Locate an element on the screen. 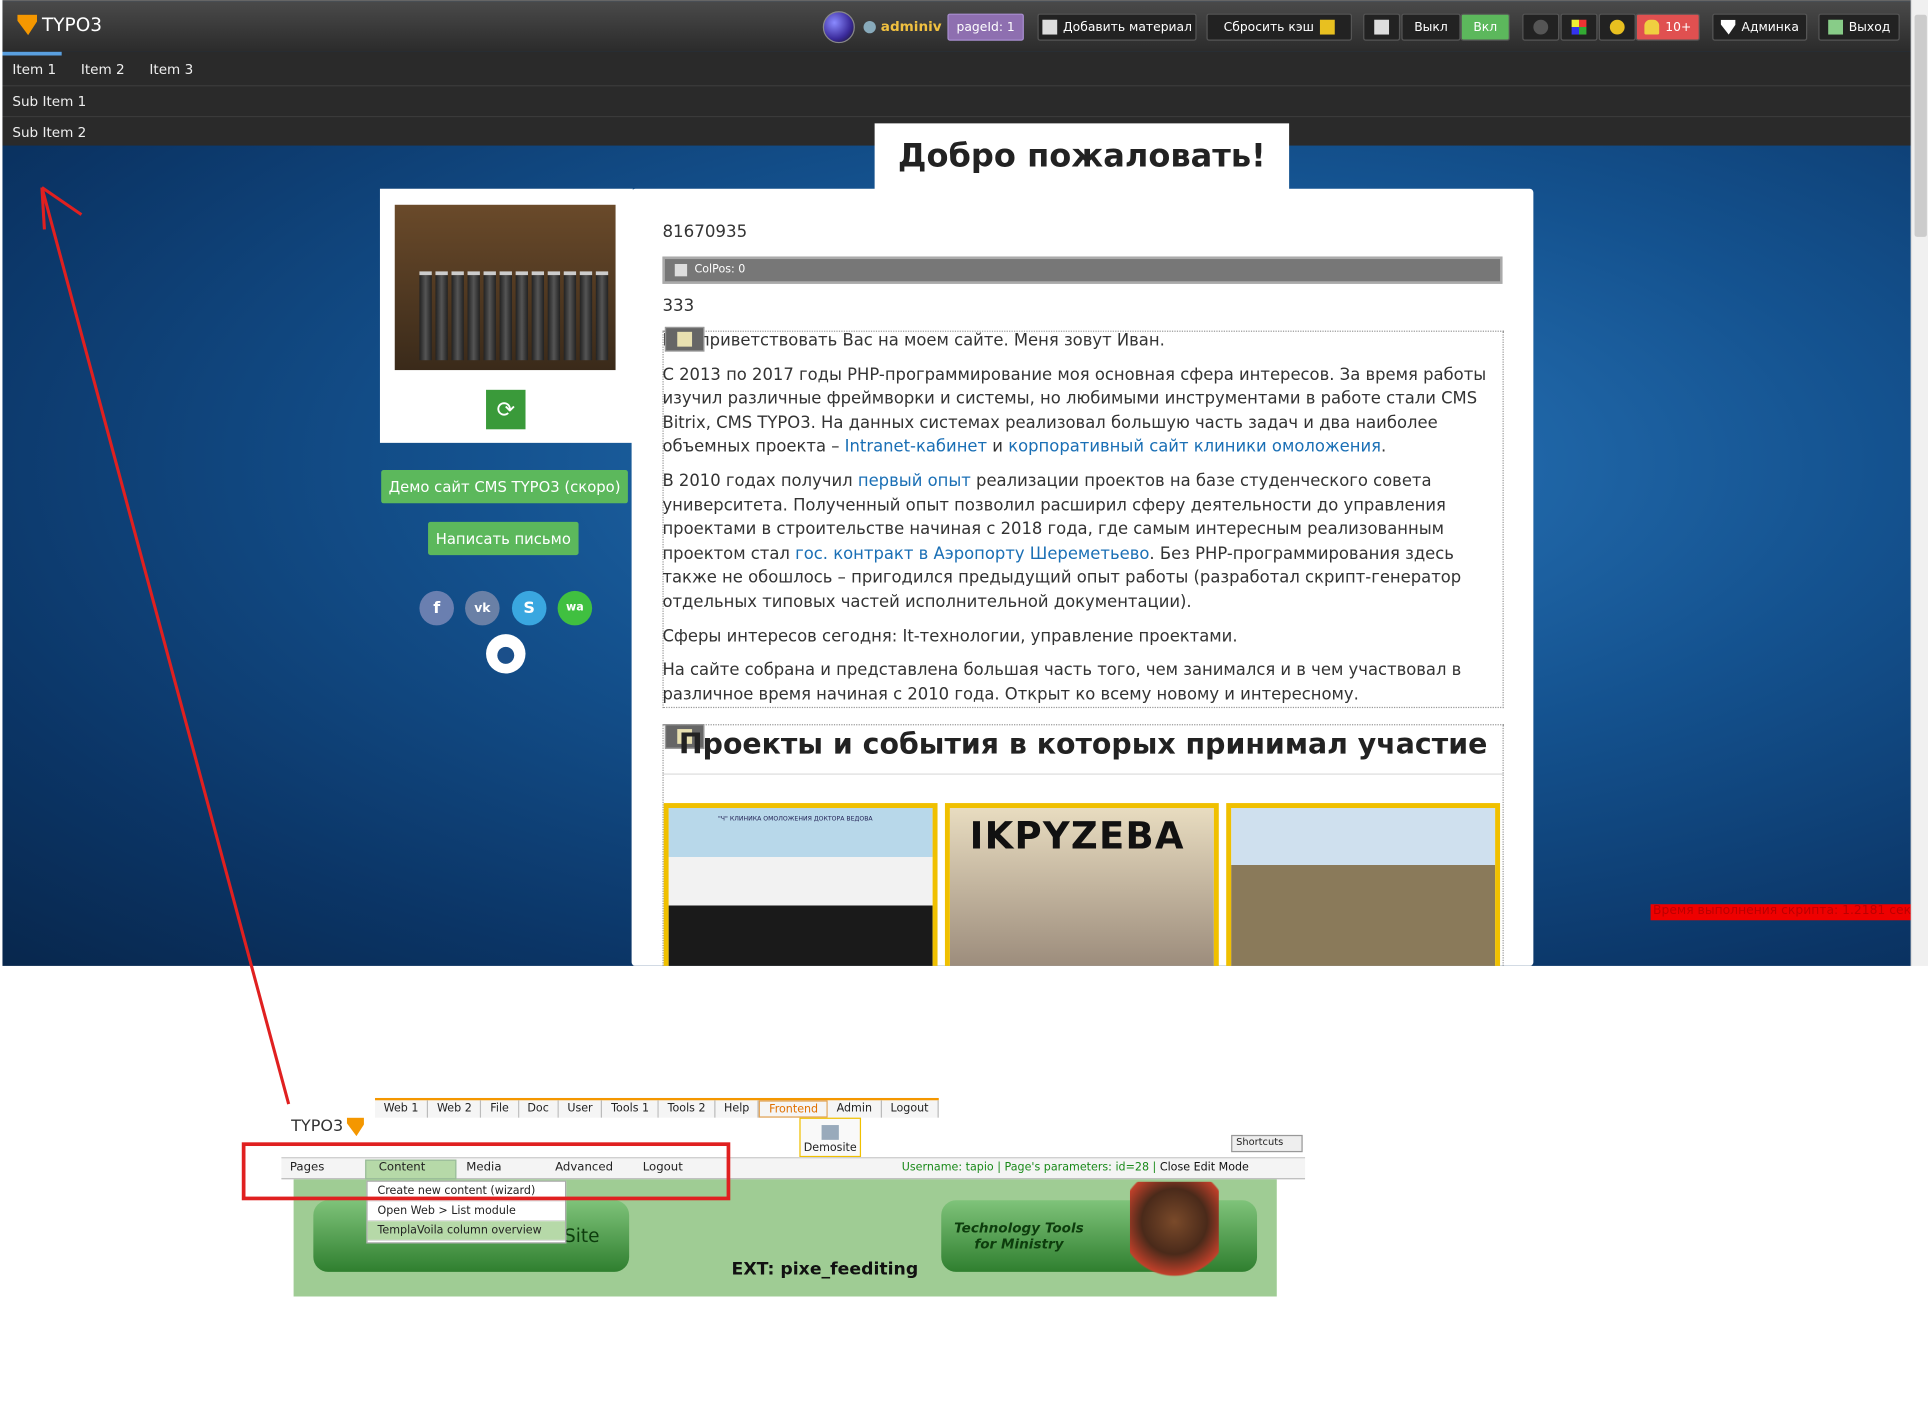 The width and height of the screenshot is (1928, 1428). shortcuts-button: Shortcuts is located at coordinates (1267, 1143).